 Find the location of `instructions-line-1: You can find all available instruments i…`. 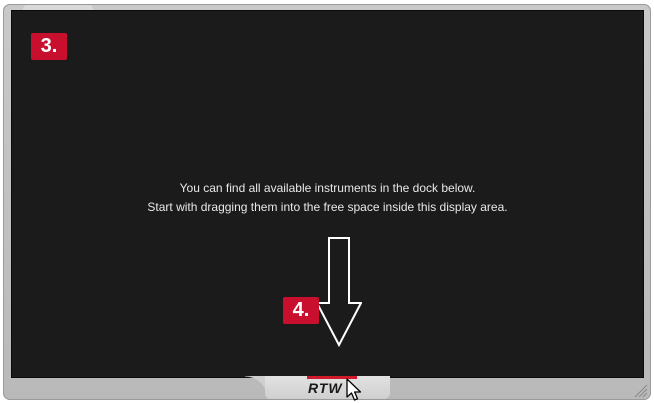

instructions-line-1: You can find all available instruments i… is located at coordinates (327, 188).